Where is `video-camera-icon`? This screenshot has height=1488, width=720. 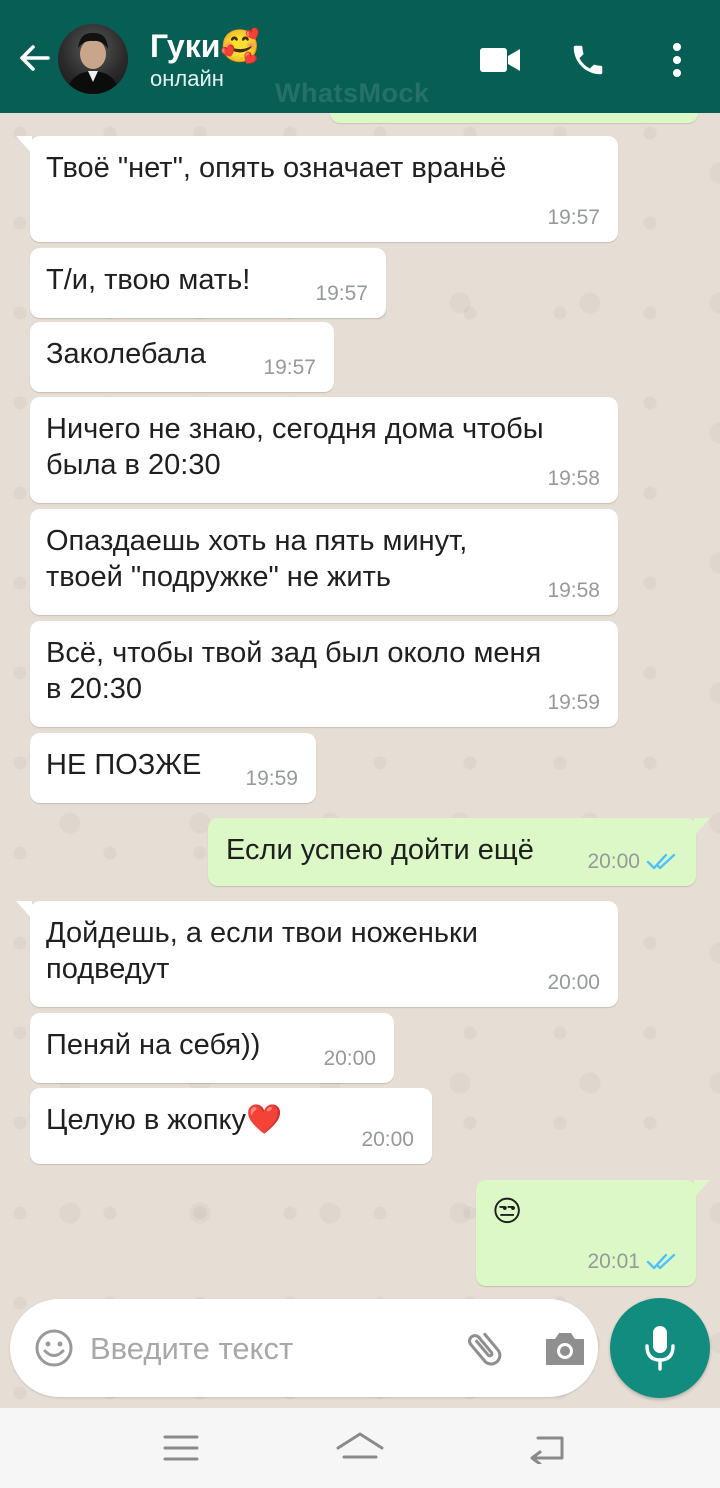
video-camera-icon is located at coordinates (500, 60).